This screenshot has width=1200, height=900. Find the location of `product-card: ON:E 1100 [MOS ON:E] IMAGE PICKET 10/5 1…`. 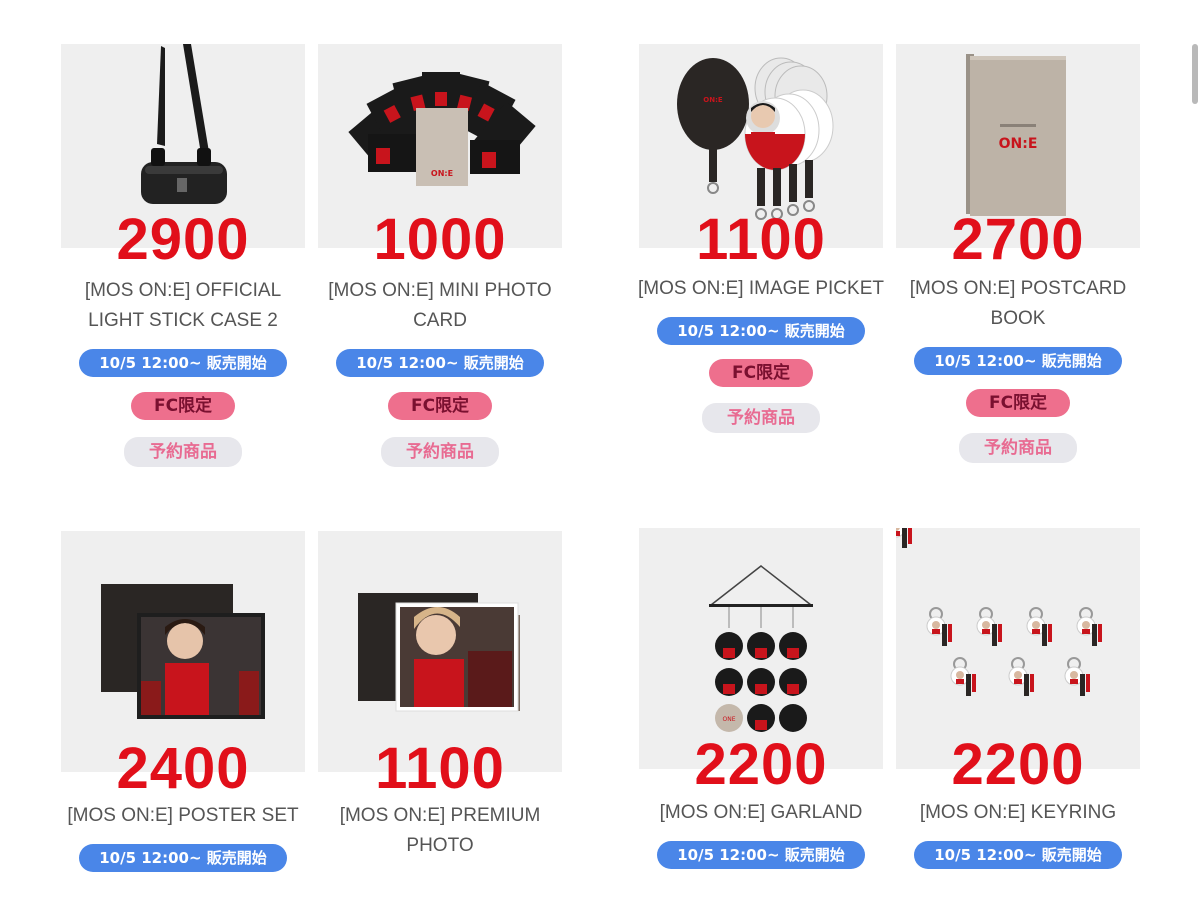

product-card: ON:E 1100 [MOS ON:E] IMAGE PICKET 10/5 1… is located at coordinates (761, 238).